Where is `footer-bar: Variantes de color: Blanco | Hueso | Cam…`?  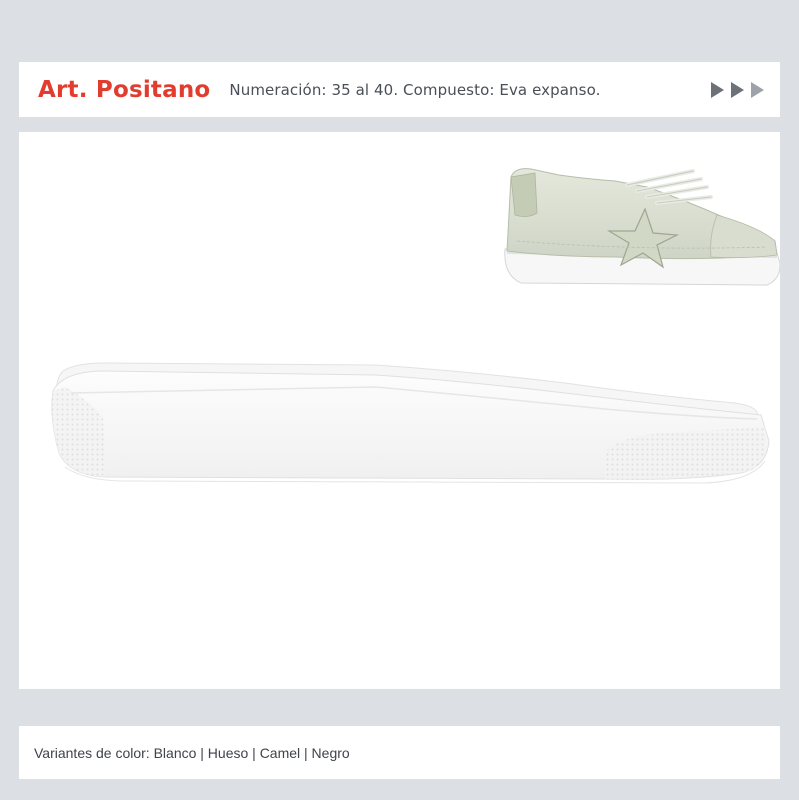
footer-bar: Variantes de color: Blanco | Hueso | Cam… is located at coordinates (399, 752).